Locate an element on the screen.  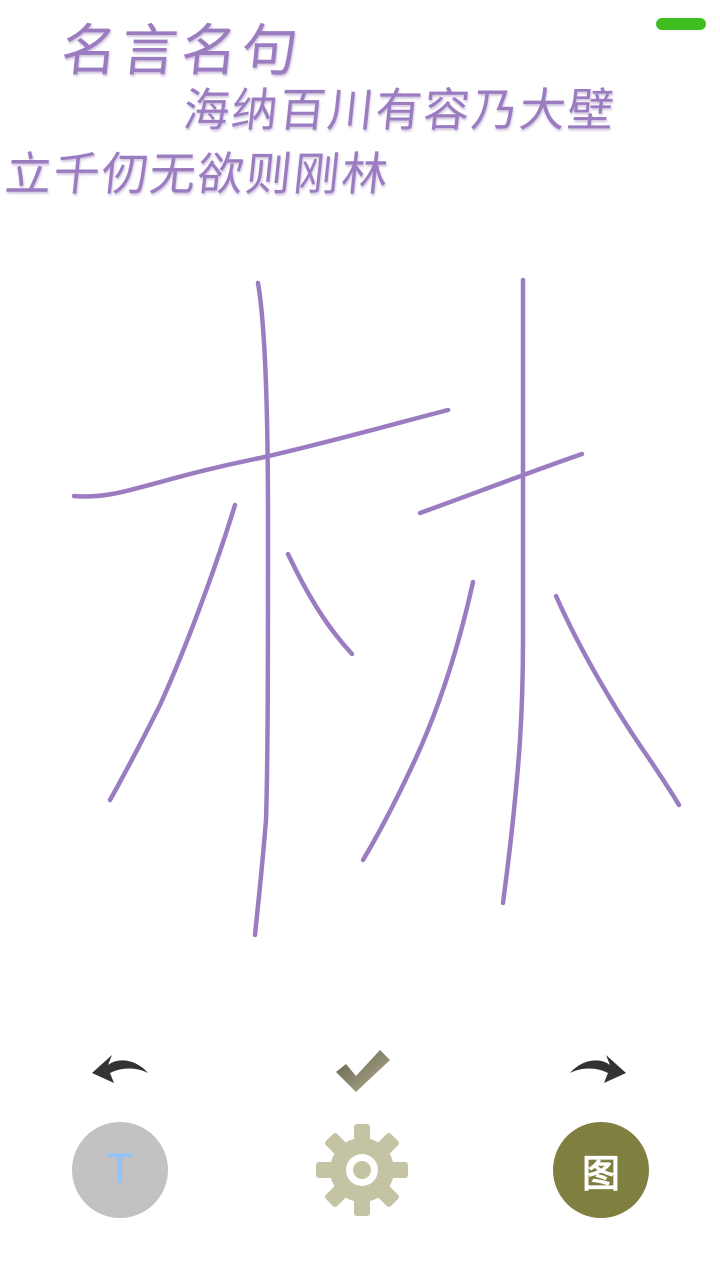
gear-icon is located at coordinates (362, 1170).